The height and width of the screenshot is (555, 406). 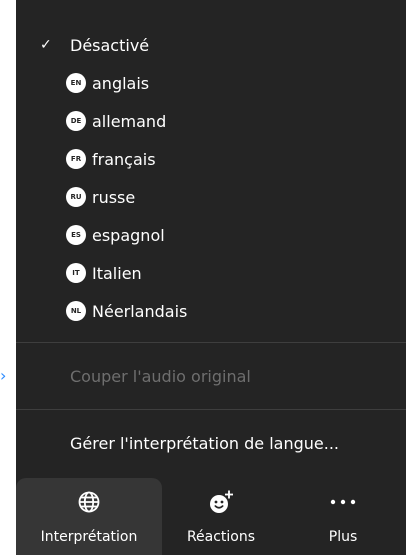 I want to click on reactions-button: Réactions, so click(x=221, y=516).